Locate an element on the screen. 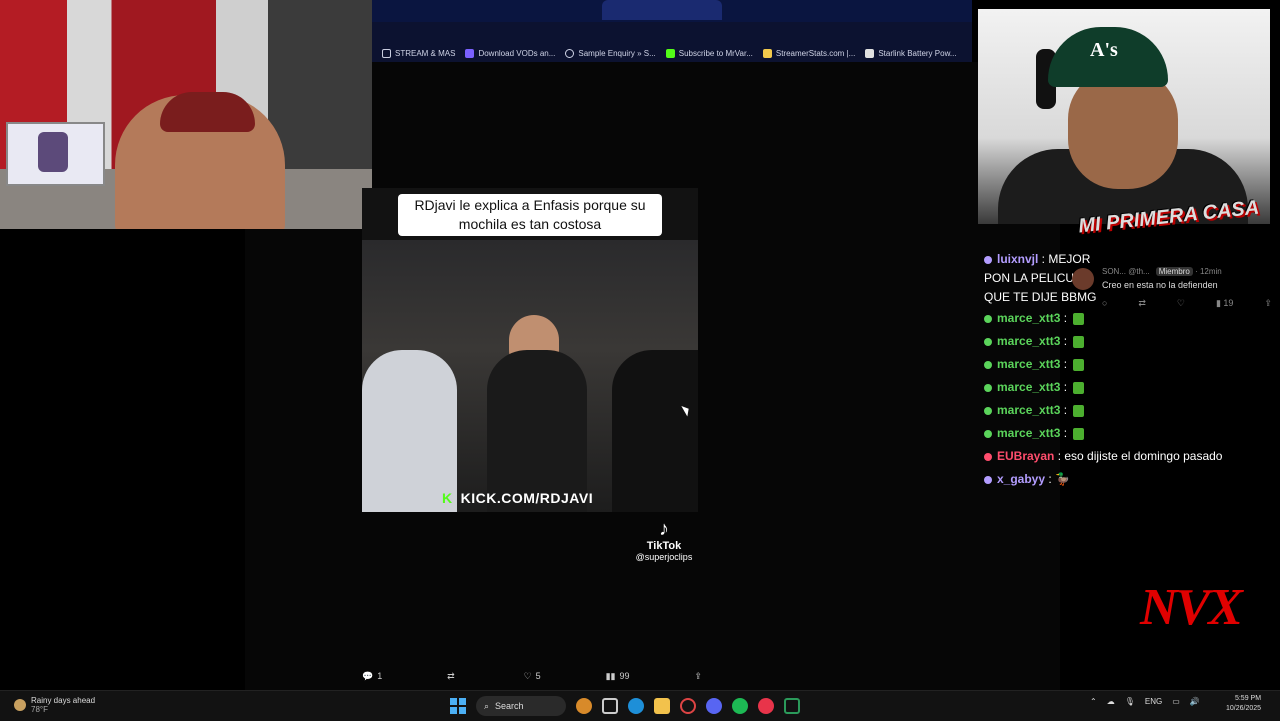 The image size is (1280, 721). right-webcam-feed: A's is located at coordinates (1124, 116).